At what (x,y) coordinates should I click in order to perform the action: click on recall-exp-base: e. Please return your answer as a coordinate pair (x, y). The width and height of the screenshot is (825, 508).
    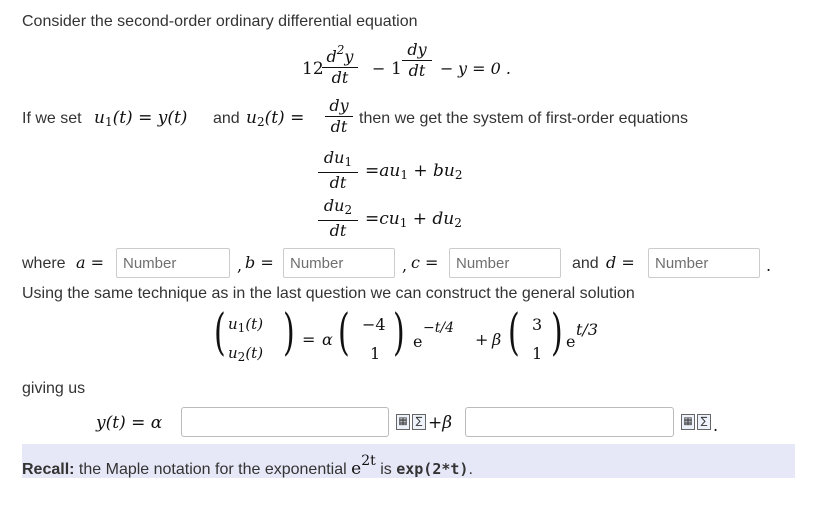
    Looking at the image, I should click on (356, 469).